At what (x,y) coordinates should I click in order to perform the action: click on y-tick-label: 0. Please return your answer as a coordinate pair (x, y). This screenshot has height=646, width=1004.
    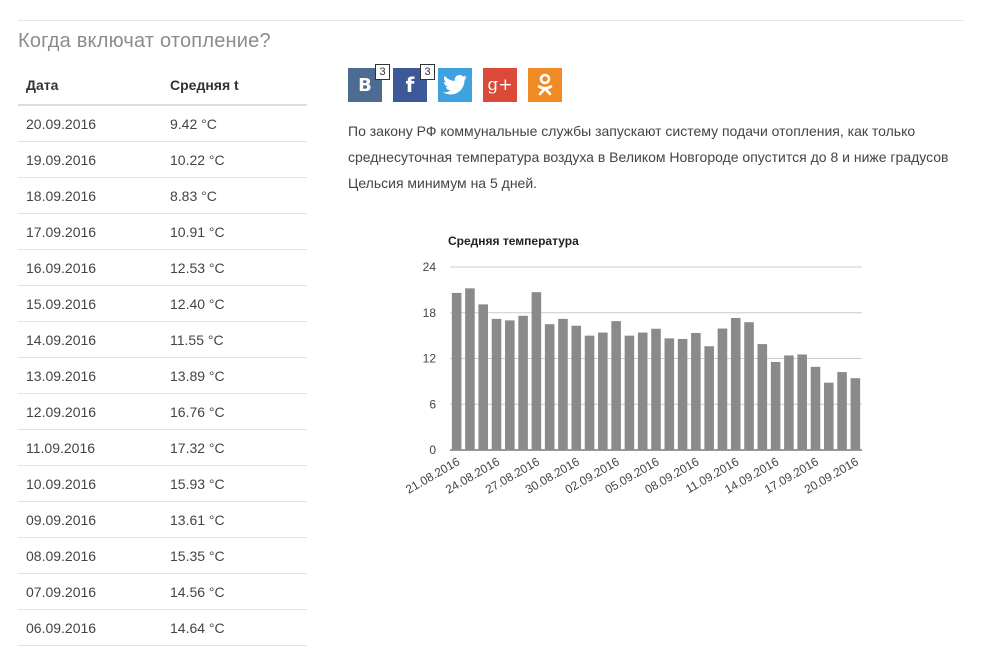
    Looking at the image, I should click on (432, 450).